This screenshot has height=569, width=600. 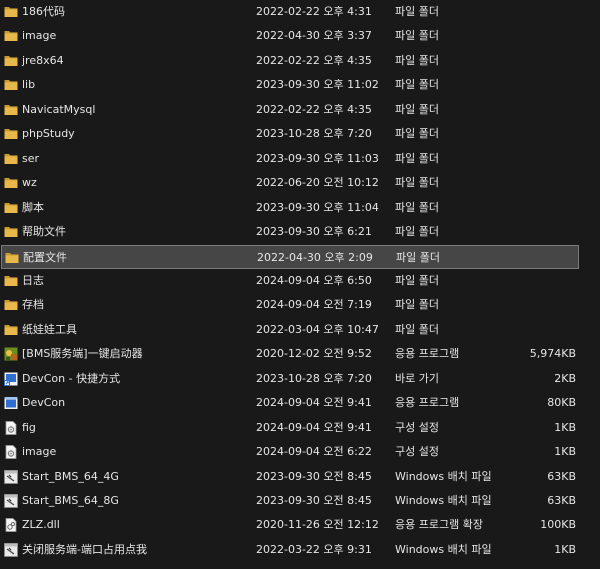 I want to click on file-row: lib 2023-09-30 오후 11:02 파일 폴더, so click(x=300, y=85).